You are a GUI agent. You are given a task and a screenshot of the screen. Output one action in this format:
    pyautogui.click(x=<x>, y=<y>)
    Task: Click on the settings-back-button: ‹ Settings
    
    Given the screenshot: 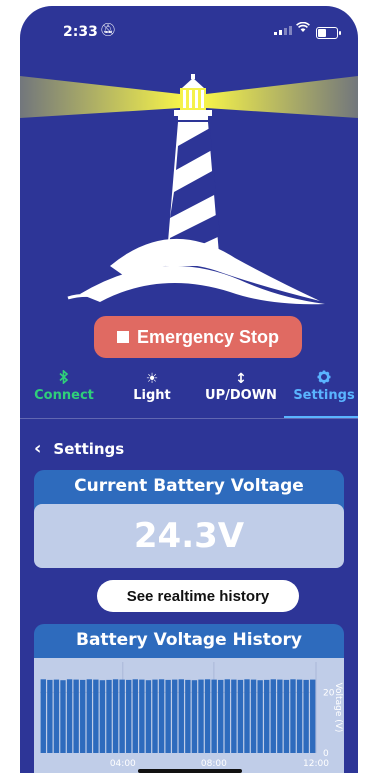 What is the action you would take?
    pyautogui.click(x=79, y=448)
    